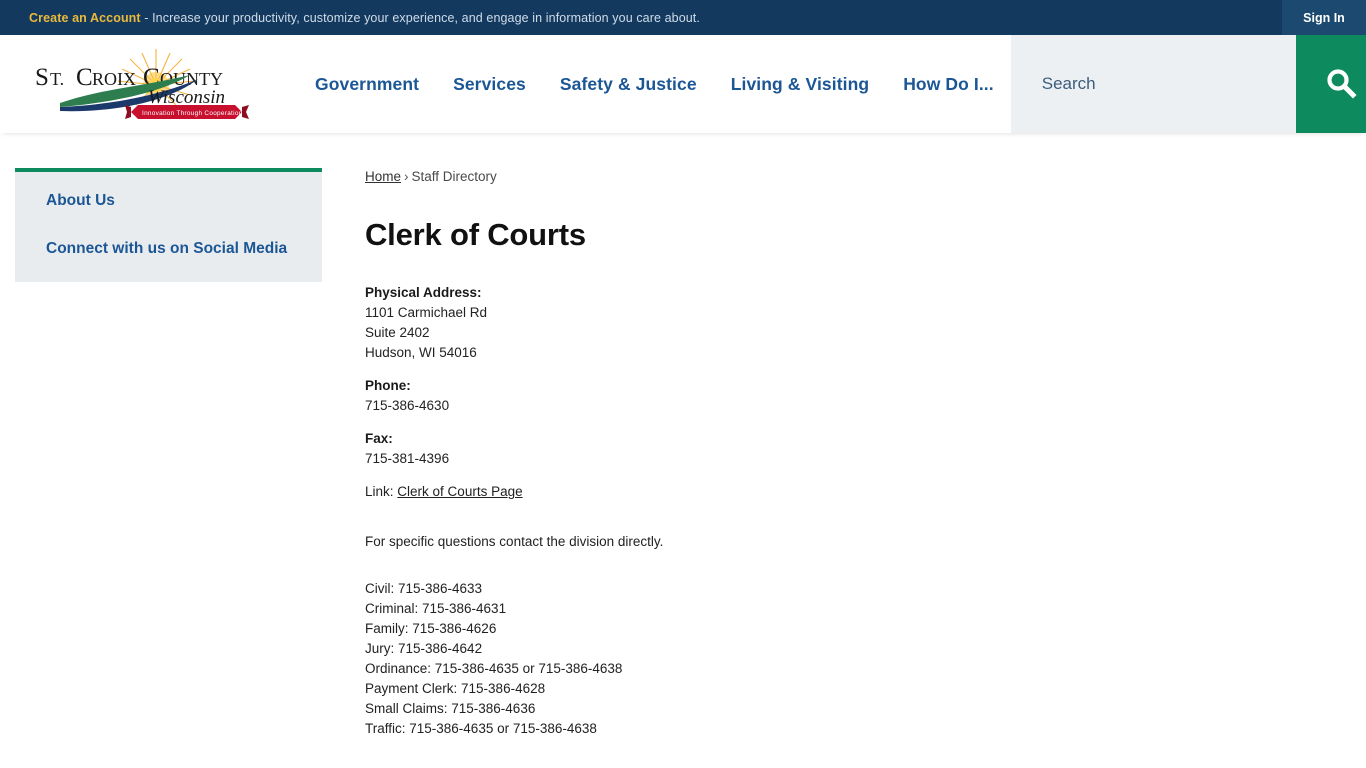 The image size is (1366, 768). What do you see at coordinates (379, 491) in the screenshot?
I see `link-prefix-label: Link:` at bounding box center [379, 491].